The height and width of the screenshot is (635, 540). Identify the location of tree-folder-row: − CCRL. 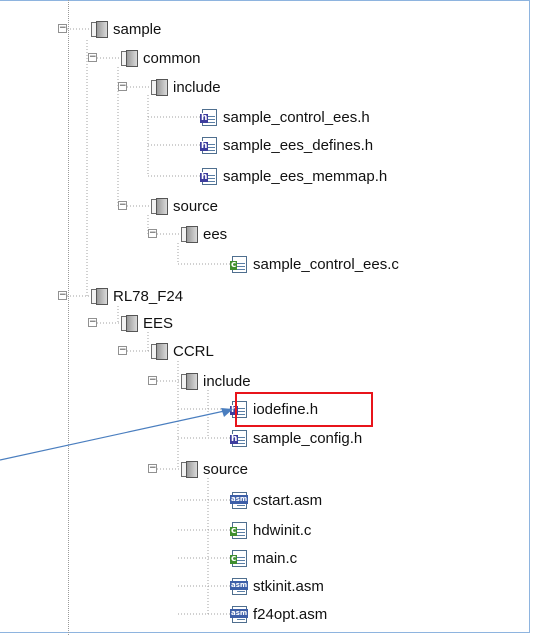
(166, 351).